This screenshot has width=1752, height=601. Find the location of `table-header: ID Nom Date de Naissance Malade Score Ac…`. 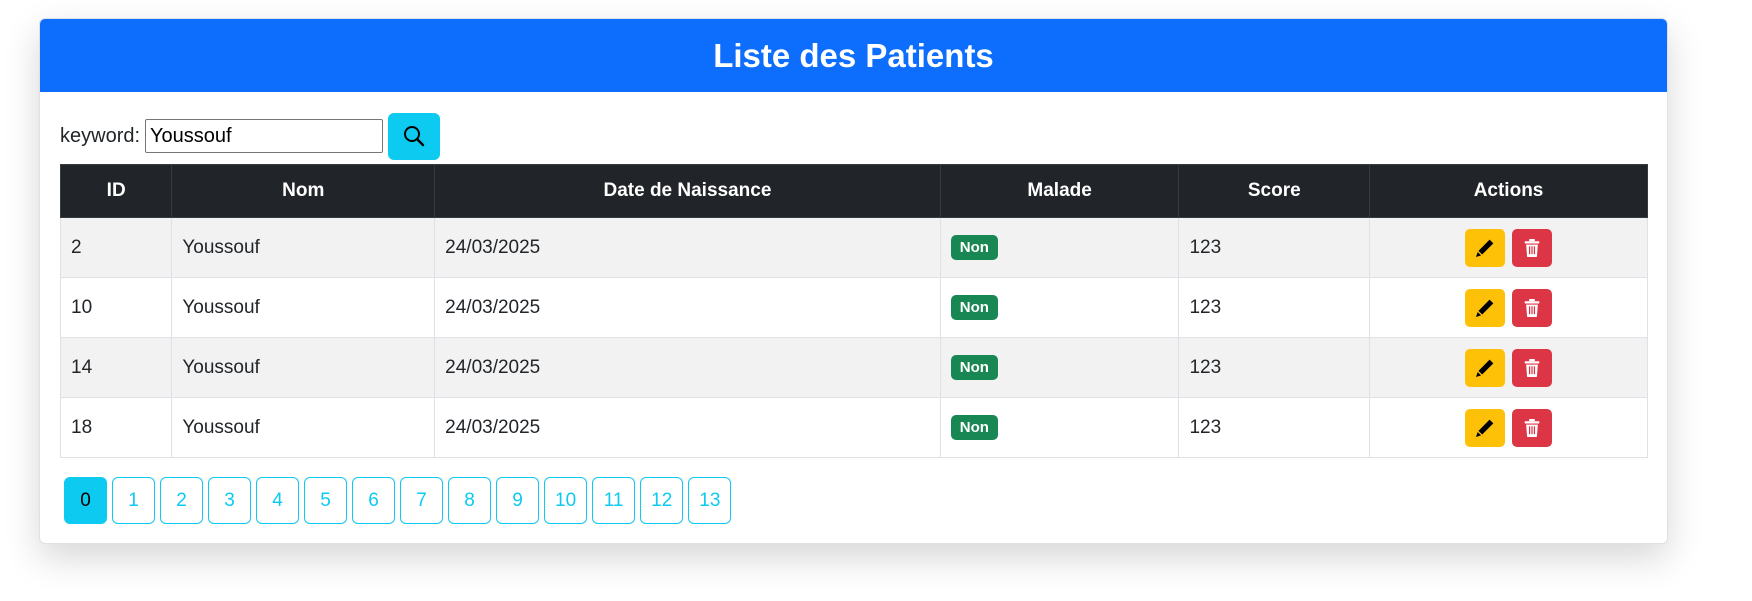

table-header: ID Nom Date de Naissance Malade Score Ac… is located at coordinates (853, 191).